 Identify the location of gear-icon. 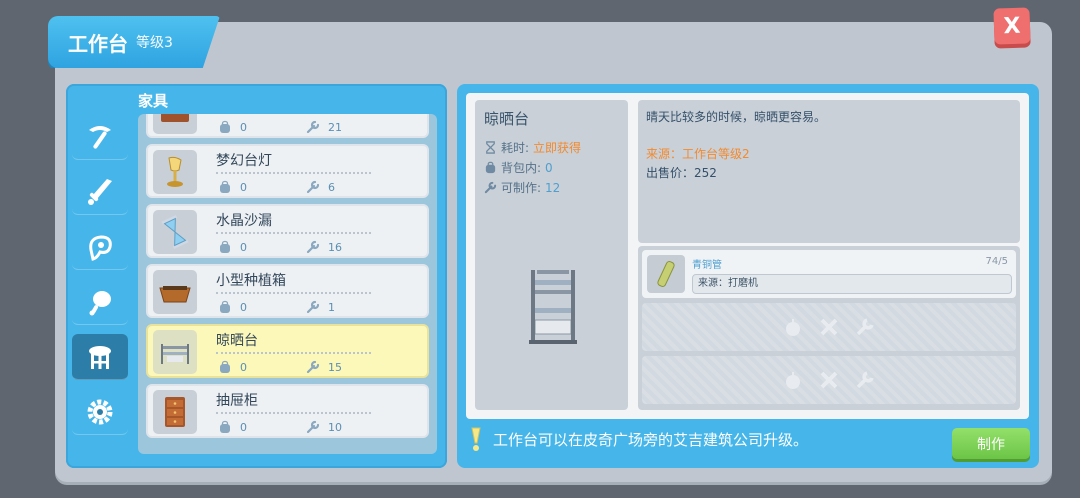
(100, 411).